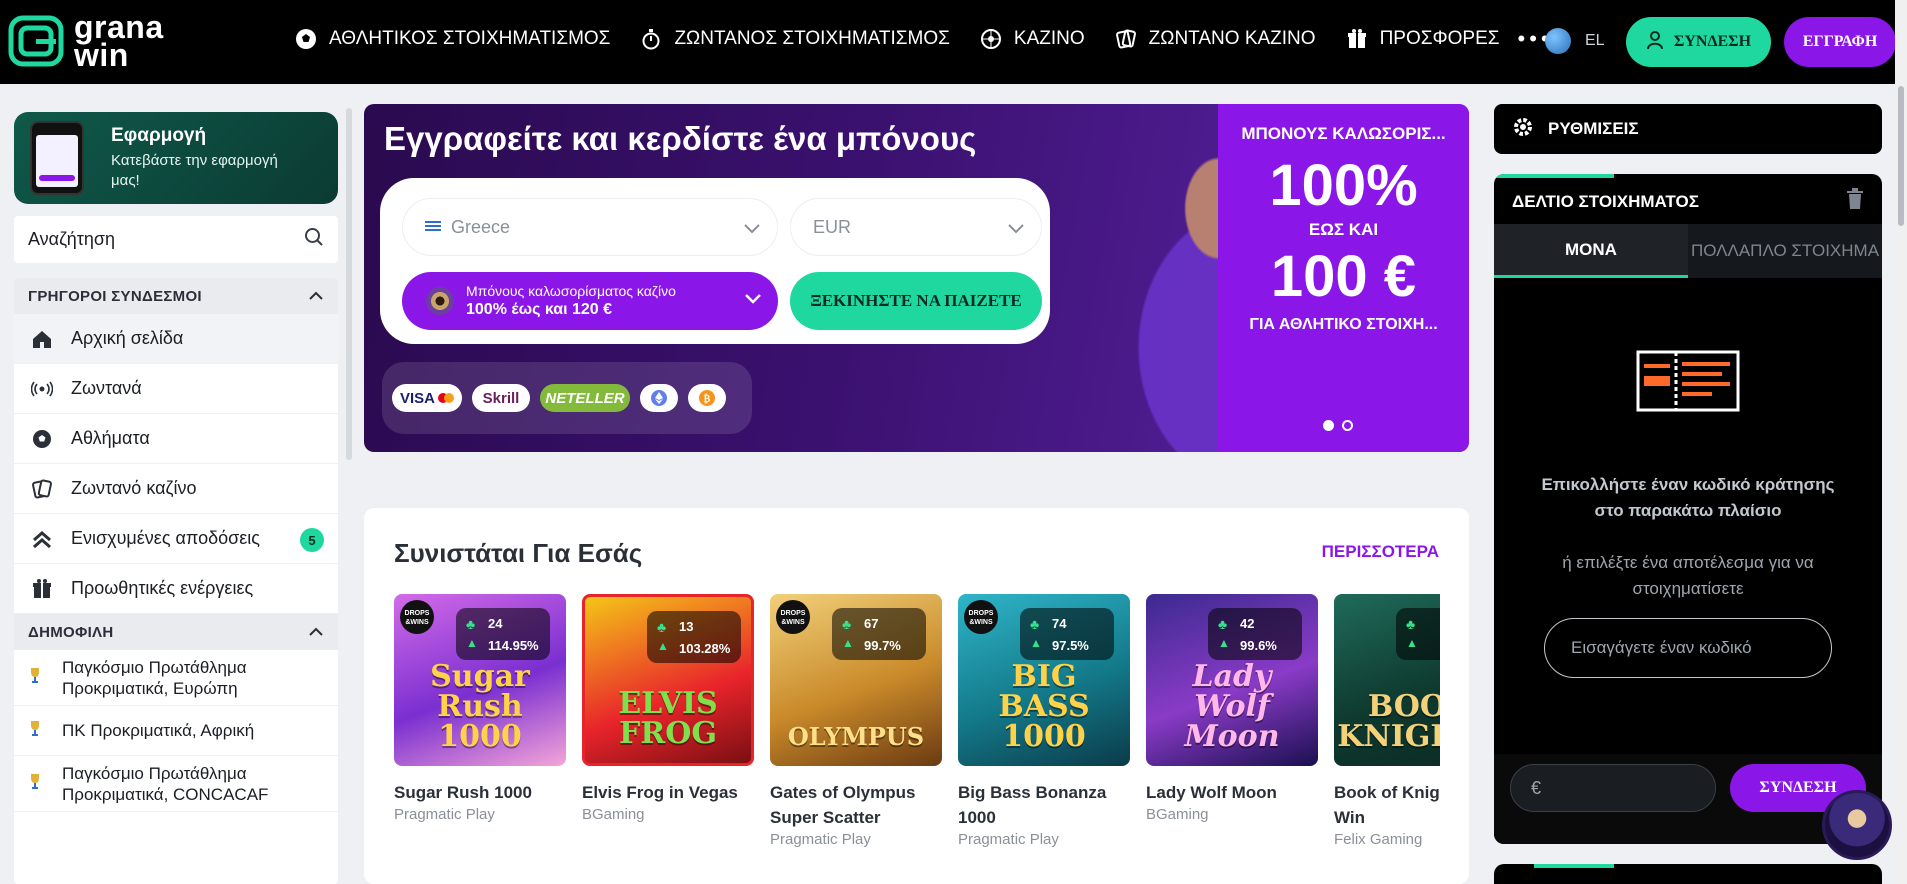  I want to click on nav-sports-betting: ΑΘΛΗΤΙΚΟΣ ΣΤΟΙΧΗΜΑΤΙΣΜΟΣ, so click(452, 39).